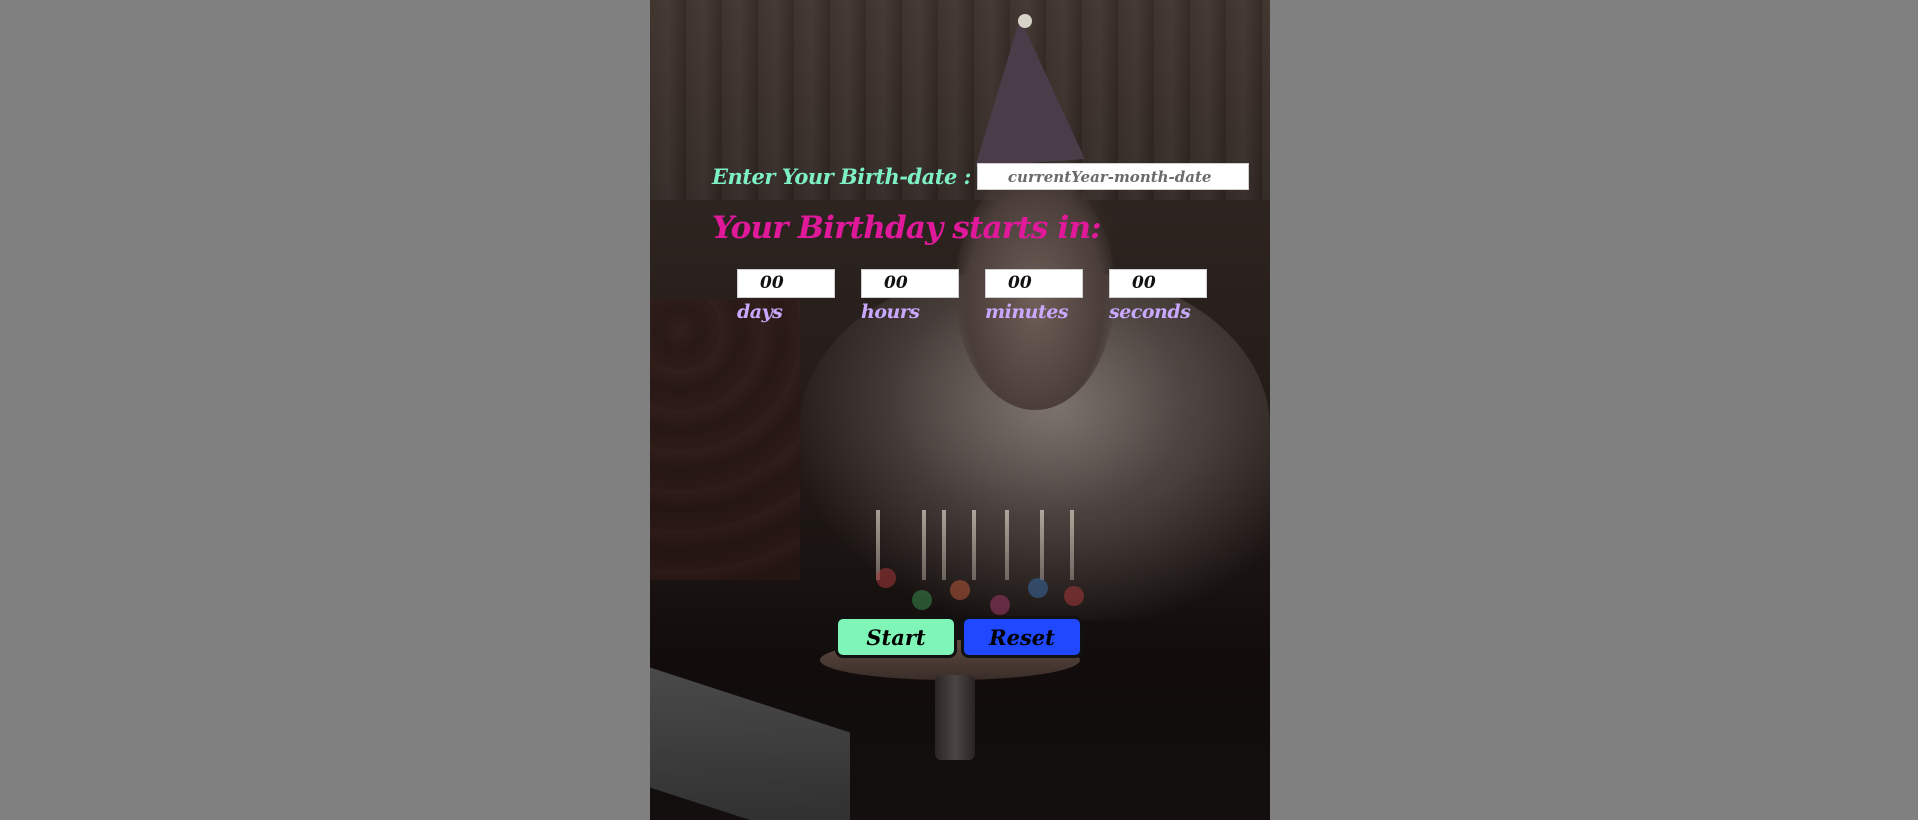 The height and width of the screenshot is (820, 1918). Describe the element at coordinates (1158, 283) in the screenshot. I see `seconds-value: 00` at that location.